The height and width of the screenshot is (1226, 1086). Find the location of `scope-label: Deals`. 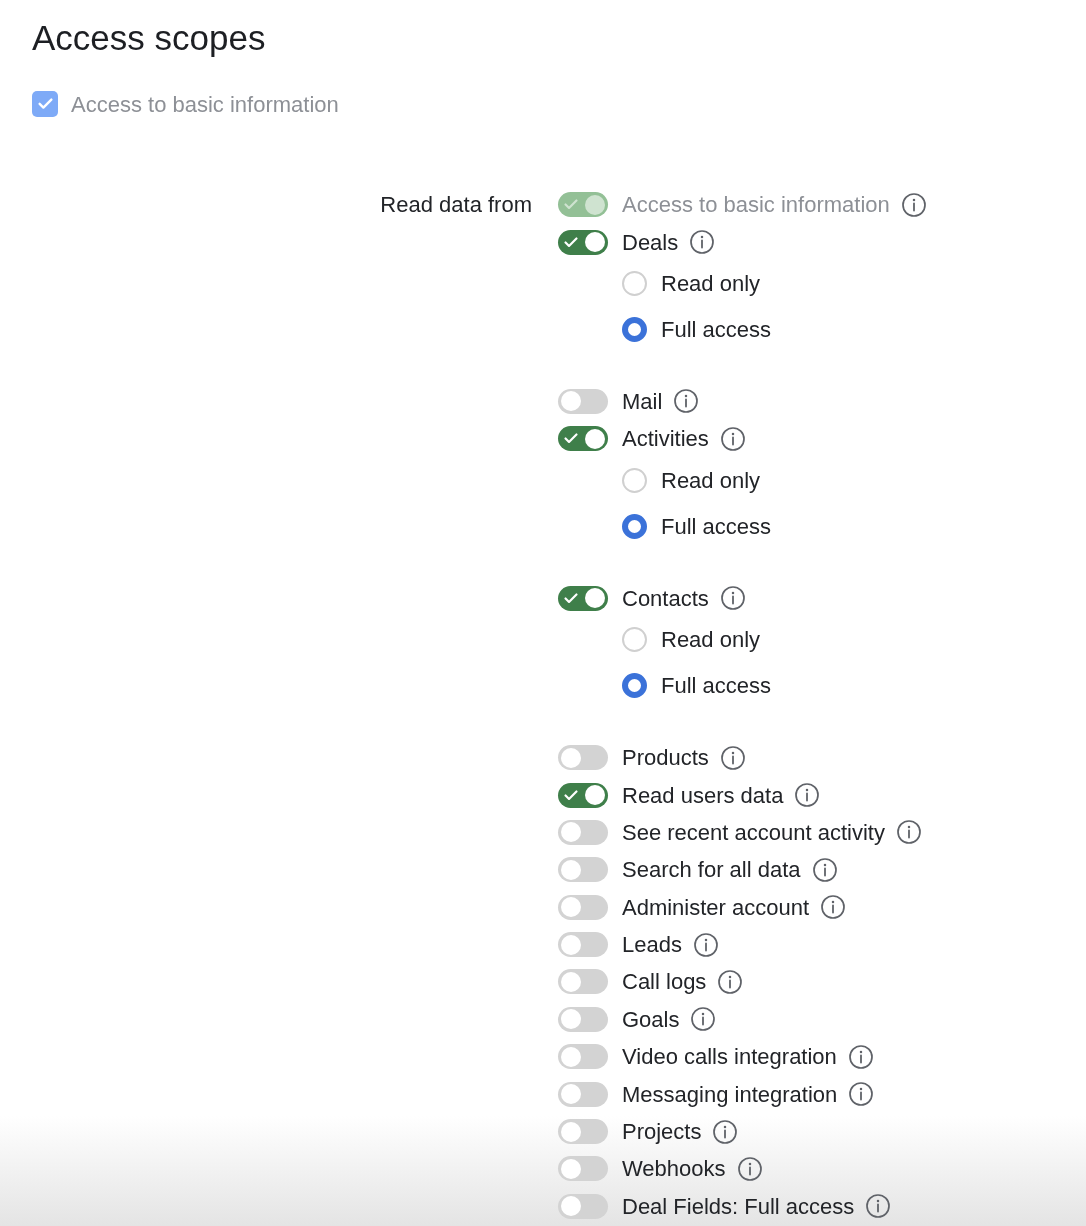

scope-label: Deals is located at coordinates (650, 242).